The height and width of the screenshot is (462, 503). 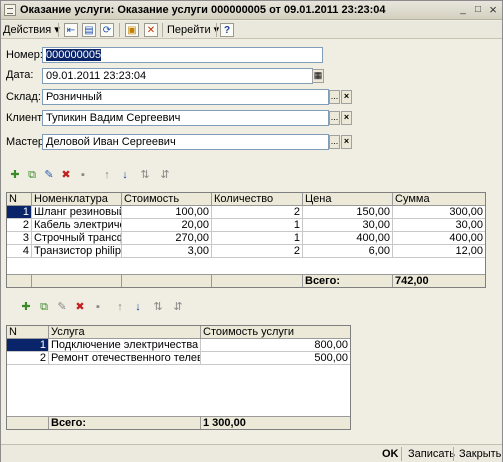 I want to click on item-cost: 270,00, so click(x=167, y=238).